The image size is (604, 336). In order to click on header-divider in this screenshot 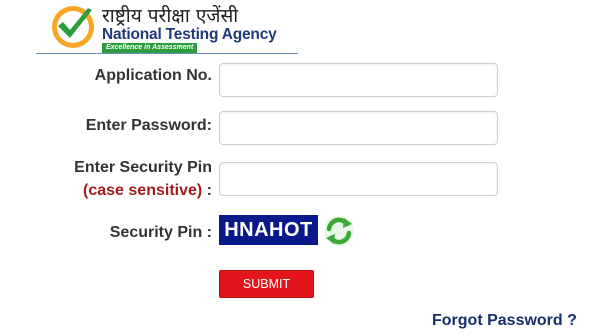, I will do `click(167, 53)`.